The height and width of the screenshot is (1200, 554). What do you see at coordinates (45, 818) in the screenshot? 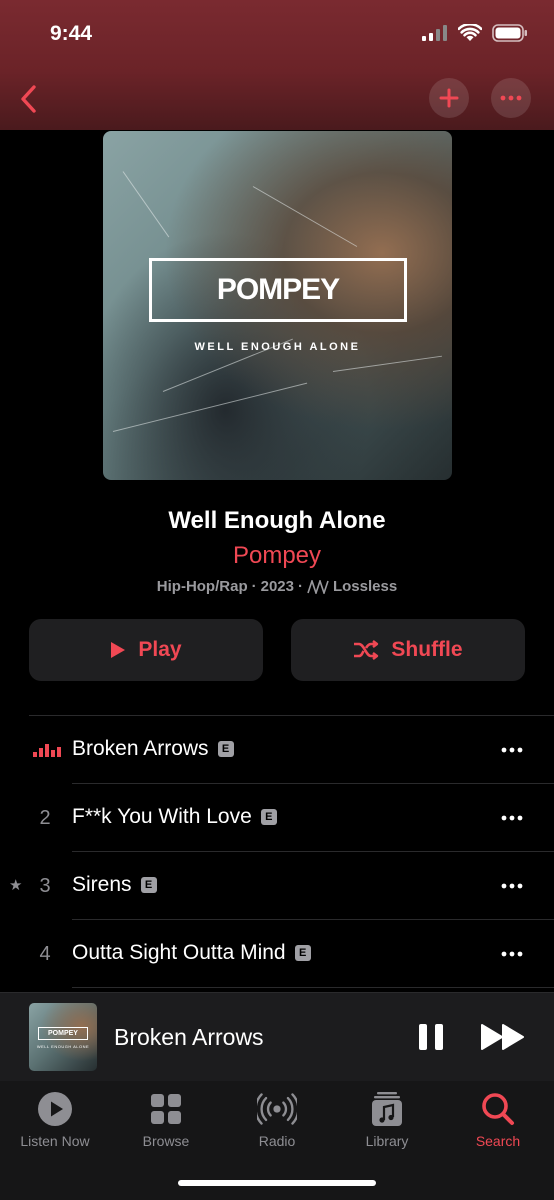
I see `track-number: 2` at bounding box center [45, 818].